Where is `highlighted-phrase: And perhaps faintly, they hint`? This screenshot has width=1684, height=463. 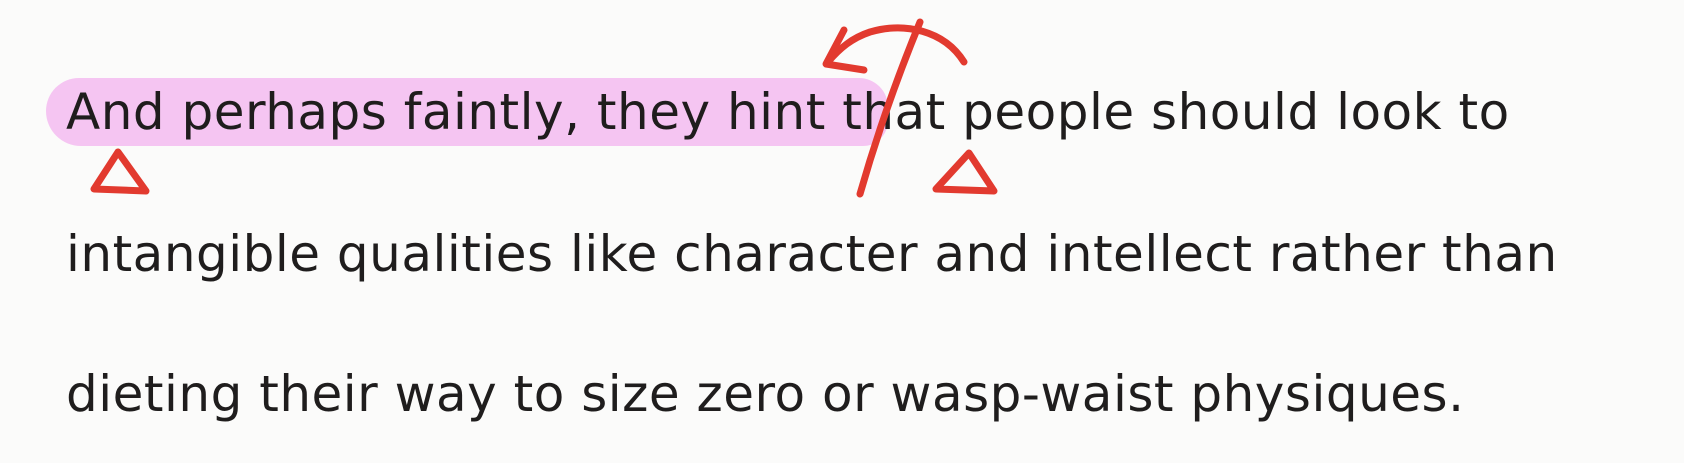 highlighted-phrase: And perhaps faintly, they hint is located at coordinates (446, 112).